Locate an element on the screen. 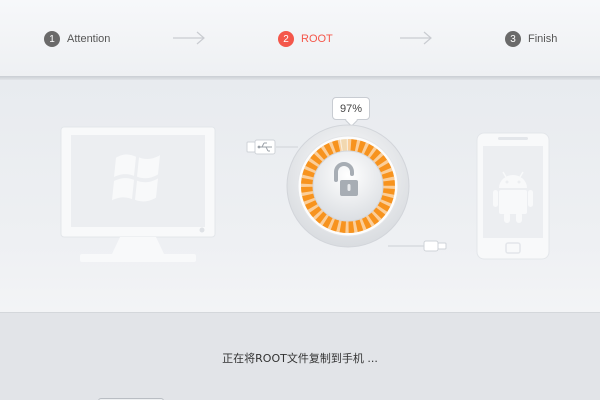 The width and height of the screenshot is (600, 400). progress-percent-bubble: 97% is located at coordinates (351, 108).